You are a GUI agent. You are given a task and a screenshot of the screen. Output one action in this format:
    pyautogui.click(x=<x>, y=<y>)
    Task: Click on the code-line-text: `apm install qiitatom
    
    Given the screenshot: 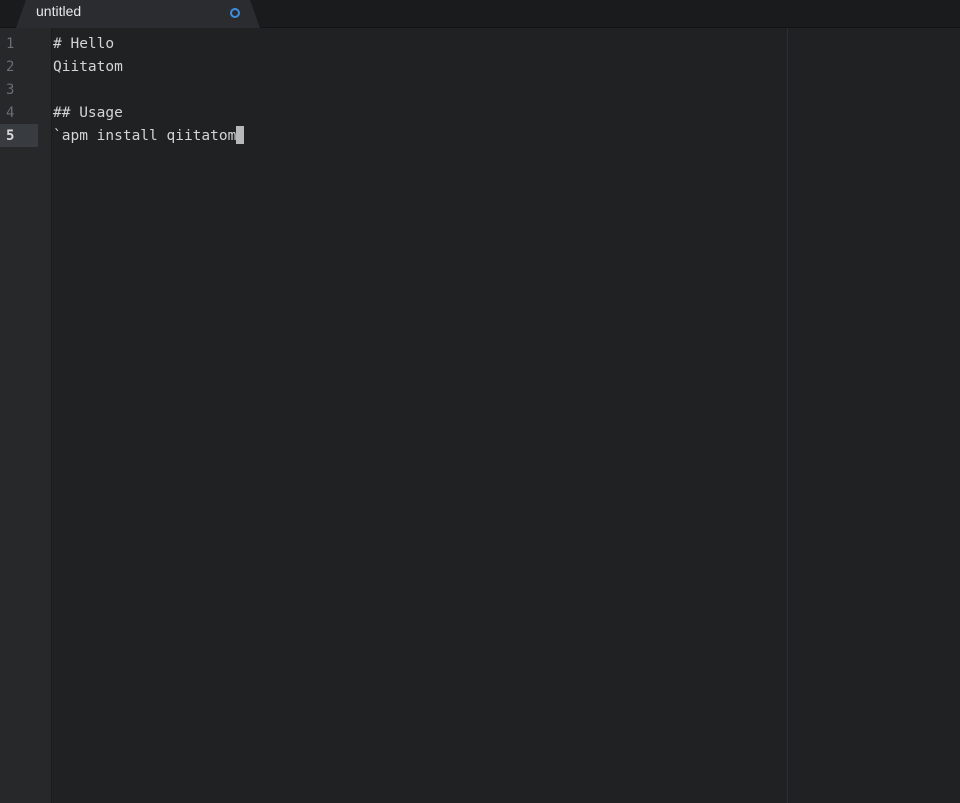 What is the action you would take?
    pyautogui.click(x=145, y=136)
    